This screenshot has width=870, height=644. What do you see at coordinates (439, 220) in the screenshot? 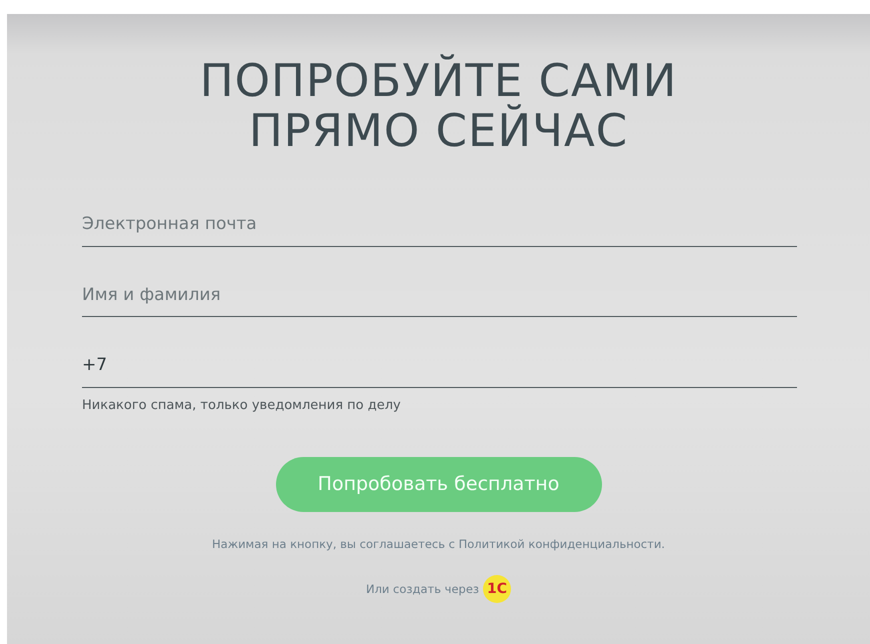
I see `input-field: Электронная почта` at bounding box center [439, 220].